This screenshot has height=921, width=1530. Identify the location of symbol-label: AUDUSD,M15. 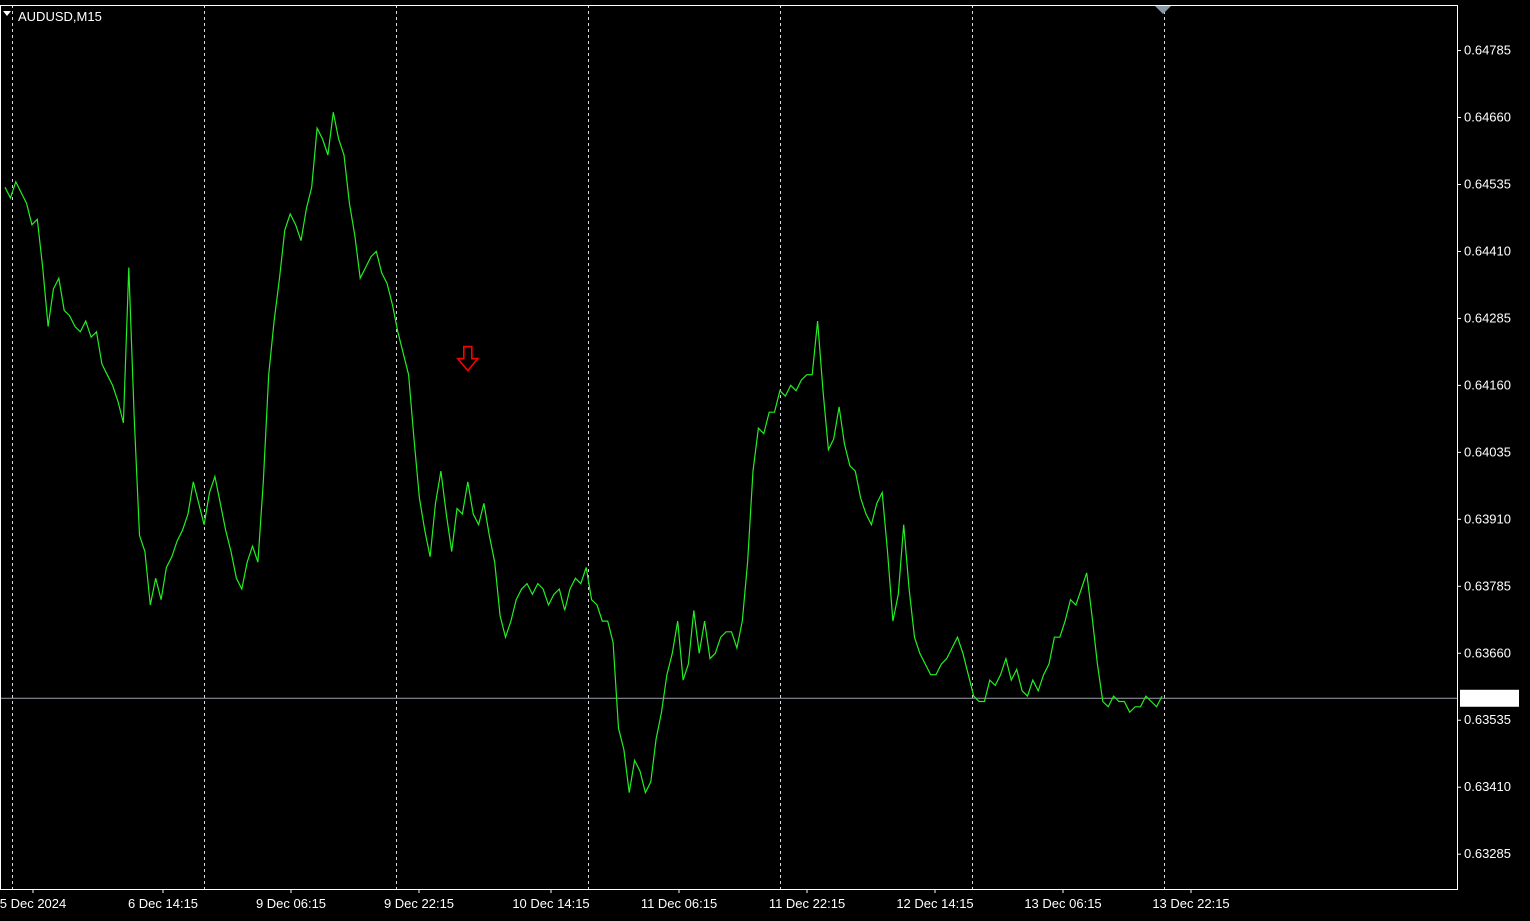
(60, 16).